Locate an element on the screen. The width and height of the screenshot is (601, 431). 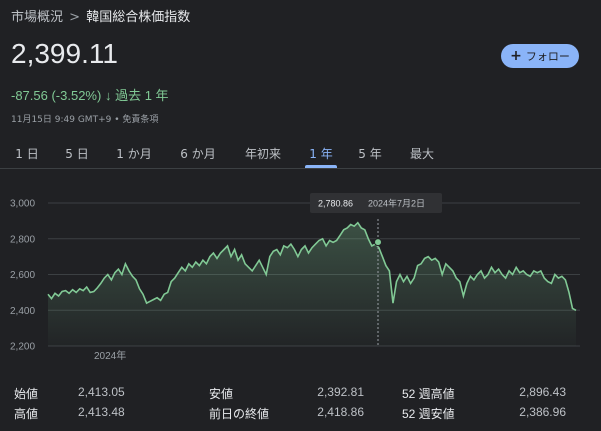
stat-label-low: 安値 is located at coordinates (221, 394).